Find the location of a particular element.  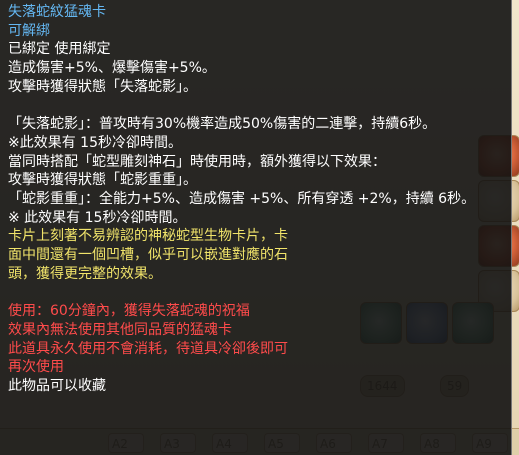

use-effect-line: 使用：60分鐘內，獲得失落蛇魂的祝福 is located at coordinates (129, 311).